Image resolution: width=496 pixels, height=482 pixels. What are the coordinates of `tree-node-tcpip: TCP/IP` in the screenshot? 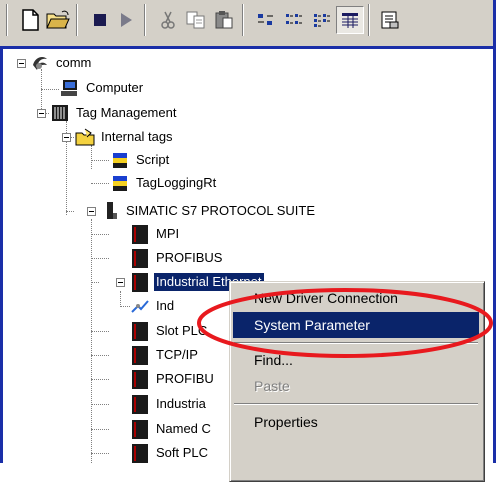 It's located at (165, 355).